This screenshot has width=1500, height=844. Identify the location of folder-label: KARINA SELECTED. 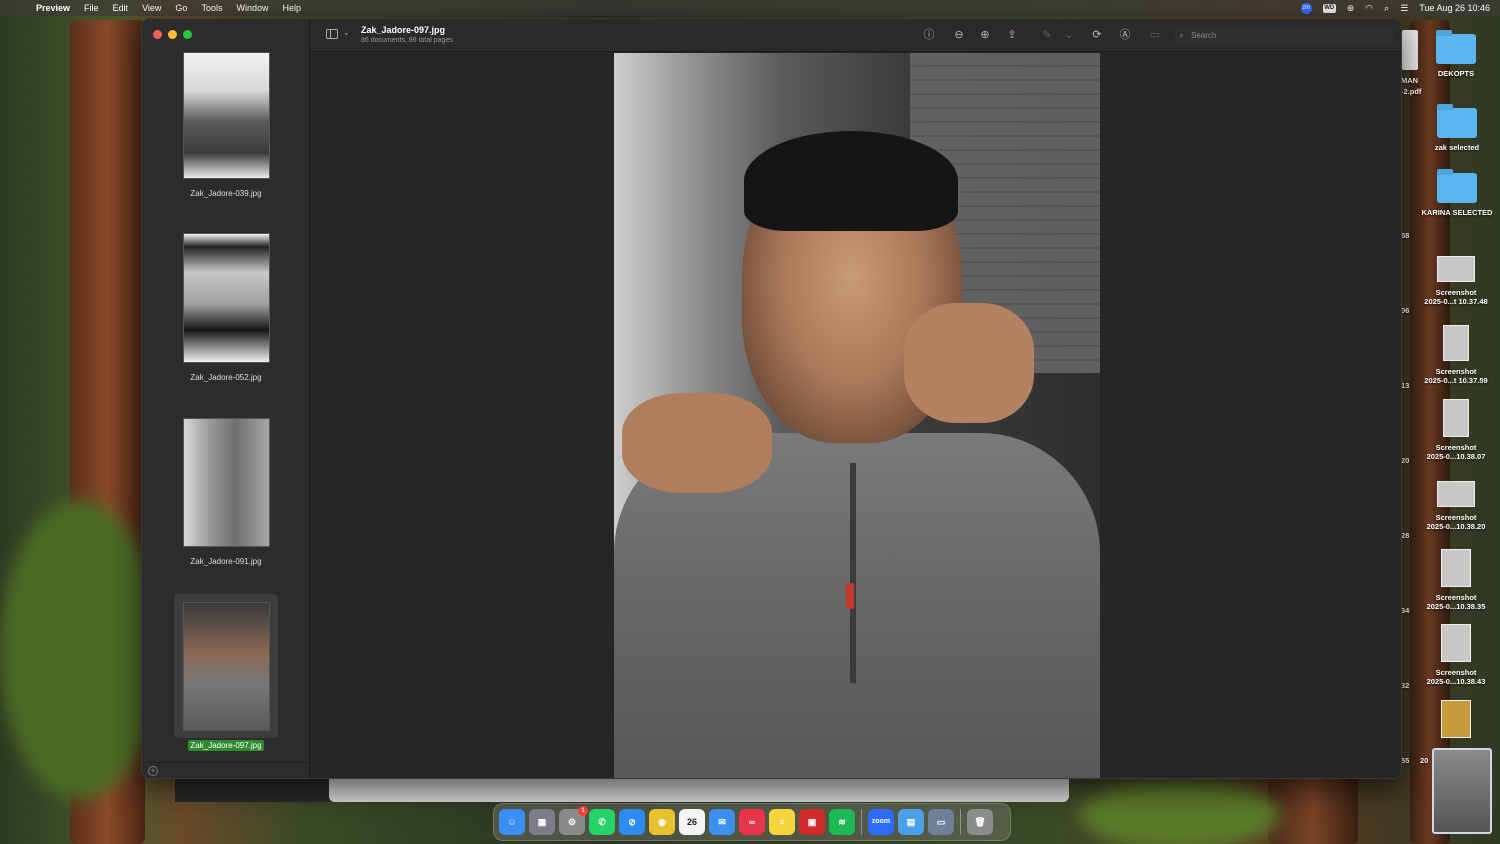
(1457, 212).